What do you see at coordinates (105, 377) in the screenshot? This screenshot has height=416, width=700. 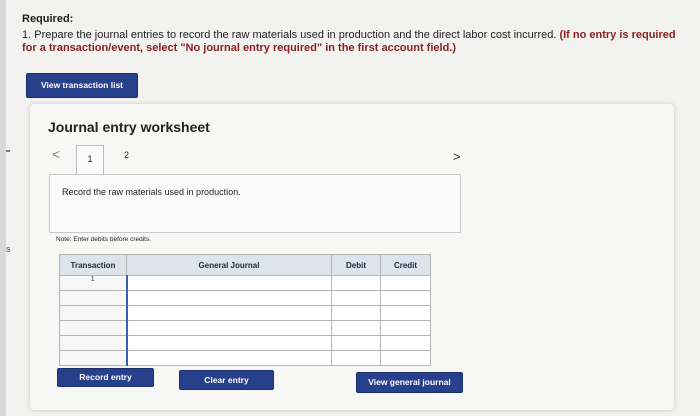 I see `record-entry-button: Record entry` at bounding box center [105, 377].